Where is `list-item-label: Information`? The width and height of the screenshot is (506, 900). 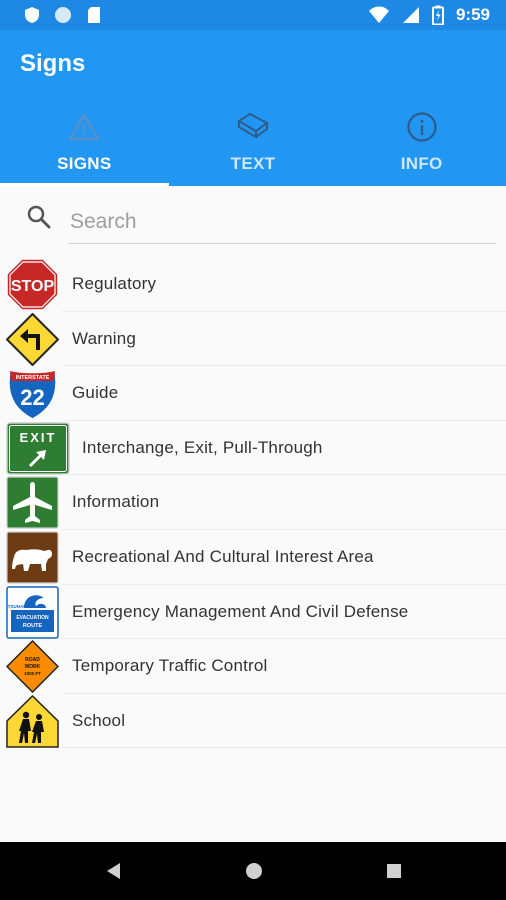
list-item-label: Information is located at coordinates (116, 502).